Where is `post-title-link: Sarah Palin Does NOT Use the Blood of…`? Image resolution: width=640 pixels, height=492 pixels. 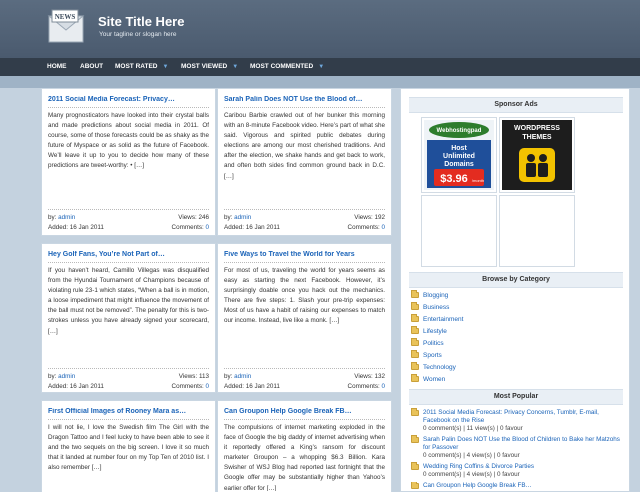 post-title-link: Sarah Palin Does NOT Use the Blood of… is located at coordinates (304, 99).